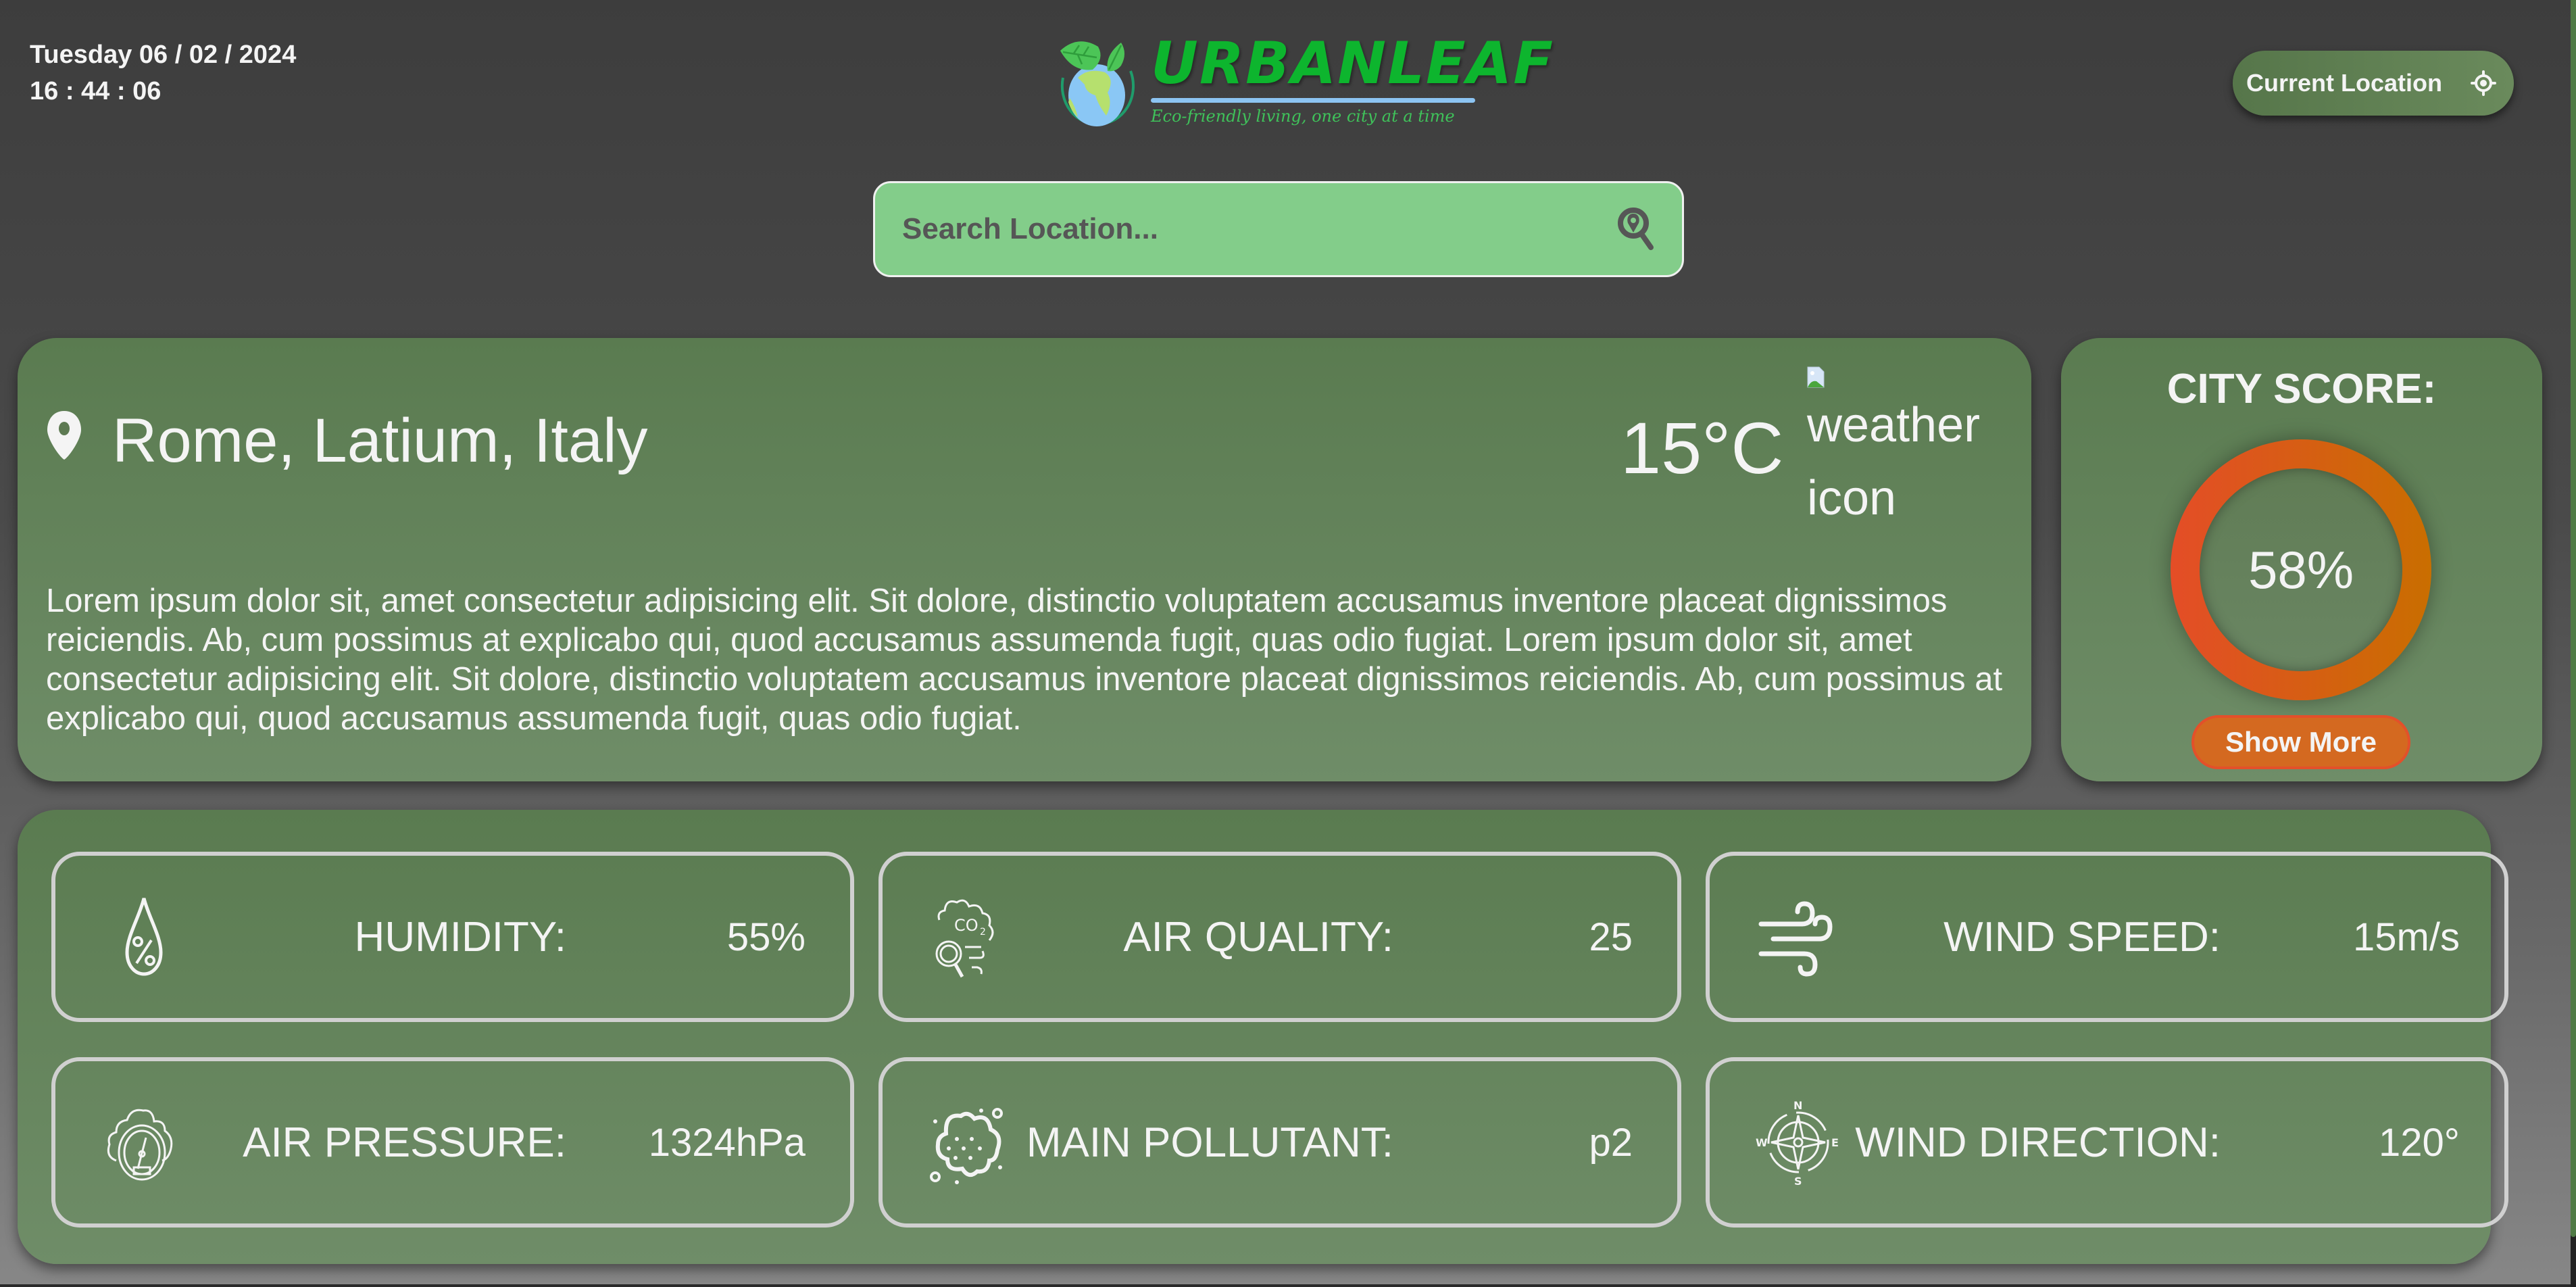 This screenshot has height=1287, width=2576. What do you see at coordinates (405, 1142) in the screenshot?
I see `stat-label: AIR PRESSURE:` at bounding box center [405, 1142].